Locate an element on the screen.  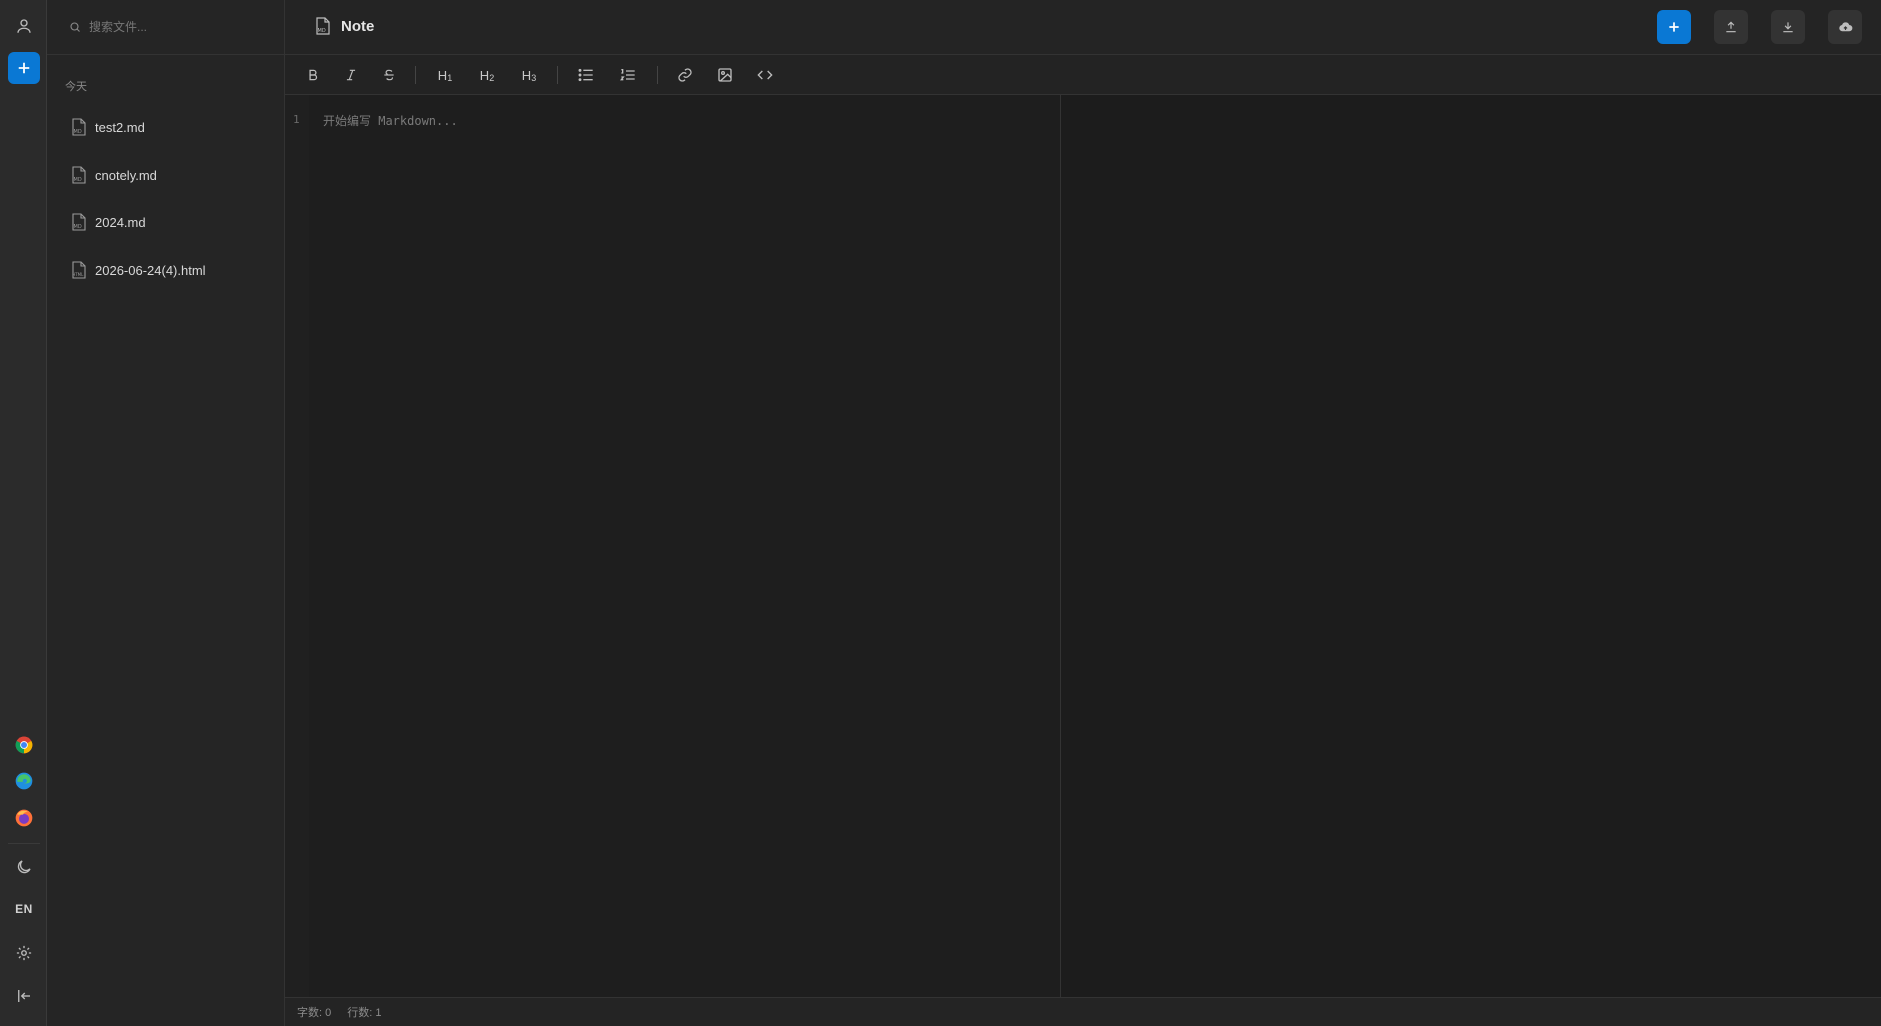
image-icon is located at coordinates (725, 75).